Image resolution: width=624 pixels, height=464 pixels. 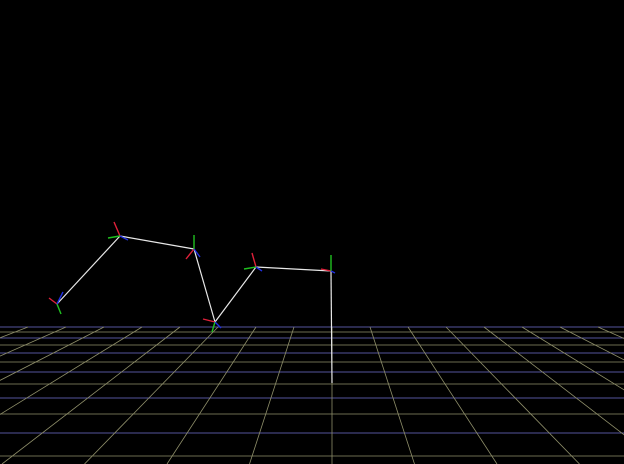 I want to click on kinematic-chain, so click(x=194, y=309).